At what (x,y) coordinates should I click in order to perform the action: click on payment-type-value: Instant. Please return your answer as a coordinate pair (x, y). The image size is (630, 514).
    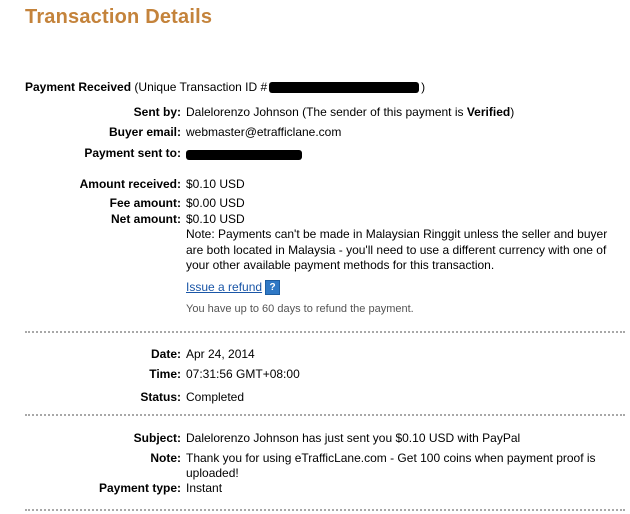
    Looking at the image, I should click on (204, 488).